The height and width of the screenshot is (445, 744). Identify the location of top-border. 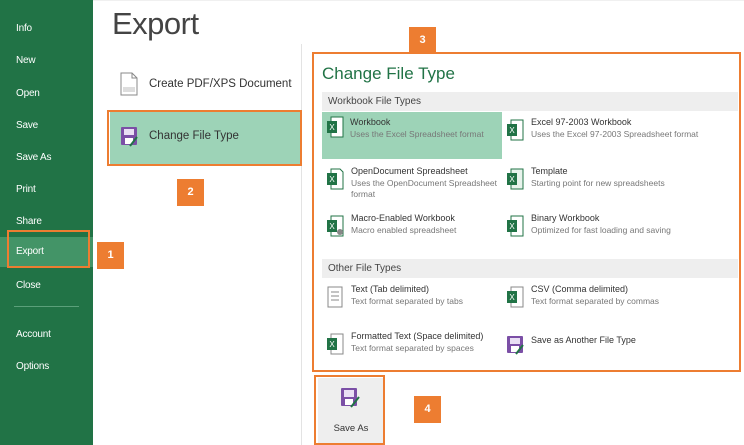
(418, 0).